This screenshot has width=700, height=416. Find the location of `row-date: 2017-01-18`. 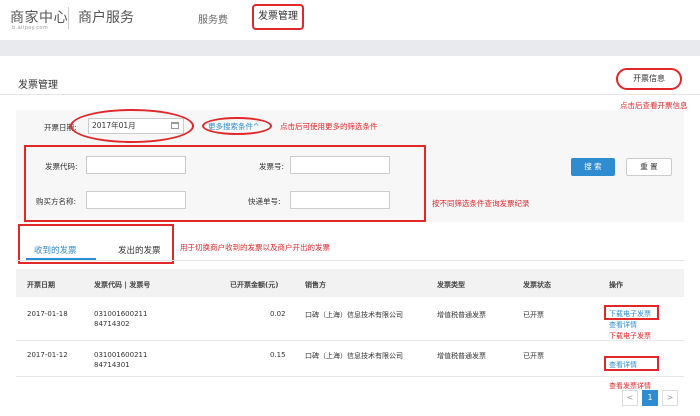

row-date: 2017-01-18 is located at coordinates (47, 314).